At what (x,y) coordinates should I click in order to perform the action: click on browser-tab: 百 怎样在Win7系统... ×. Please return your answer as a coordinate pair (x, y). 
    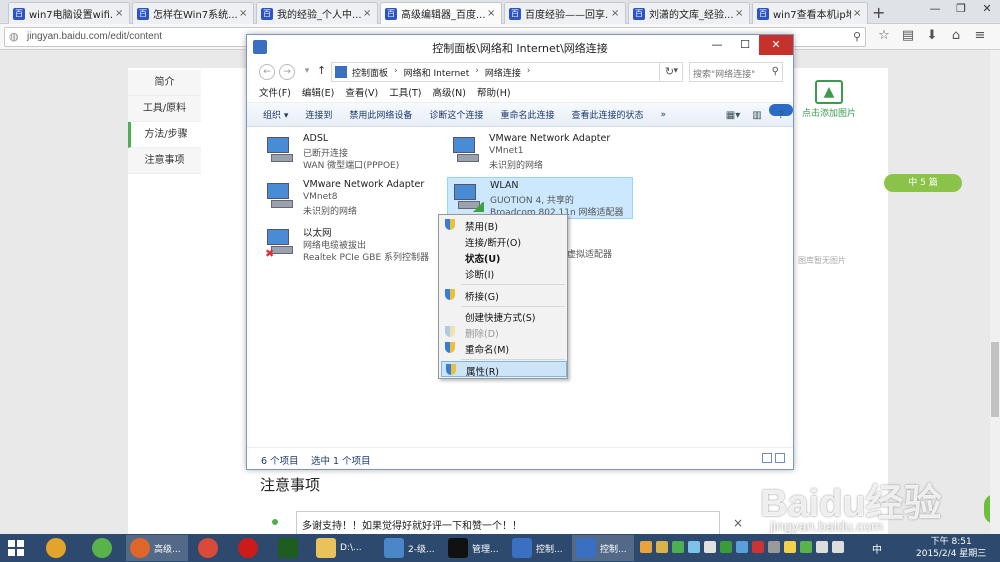
    Looking at the image, I should click on (193, 13).